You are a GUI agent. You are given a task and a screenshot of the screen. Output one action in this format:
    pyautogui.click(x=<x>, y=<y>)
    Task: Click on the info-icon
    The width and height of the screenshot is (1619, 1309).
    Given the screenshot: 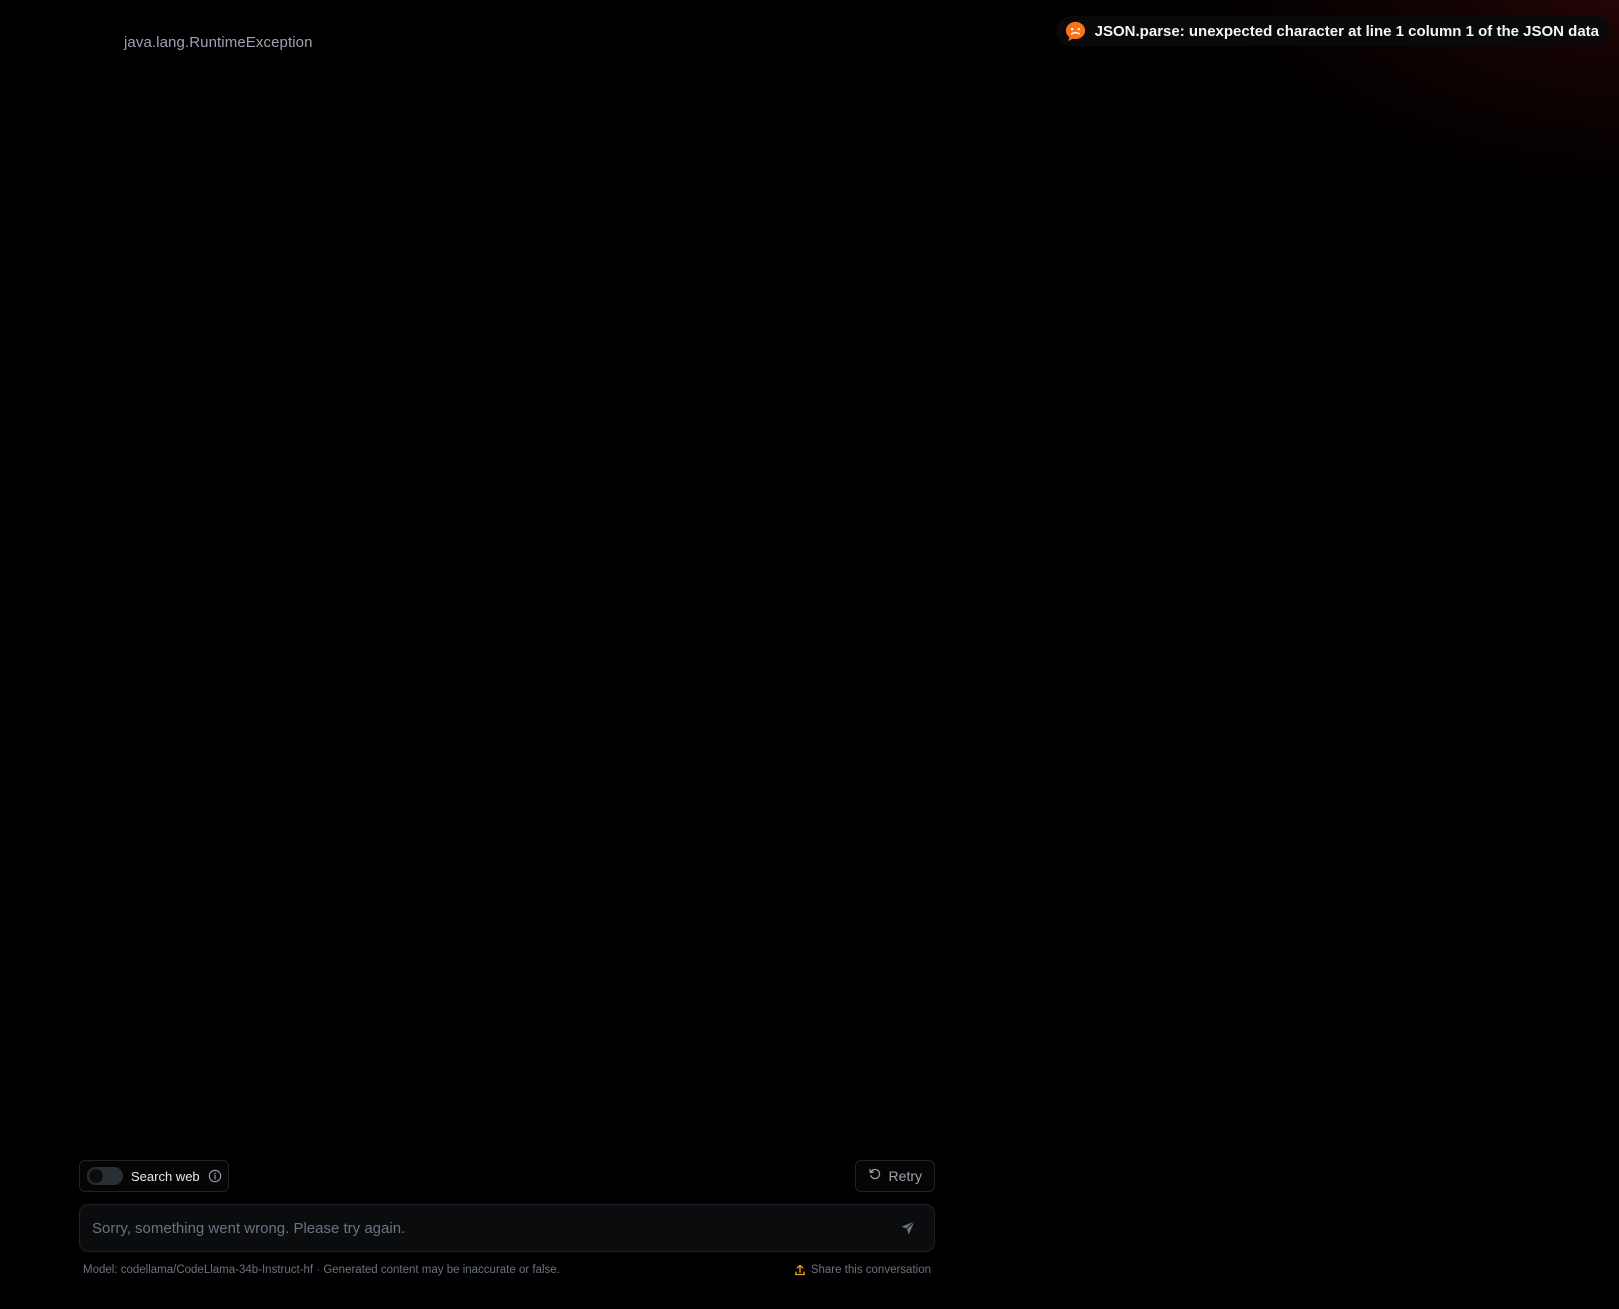 What is the action you would take?
    pyautogui.click(x=215, y=1176)
    